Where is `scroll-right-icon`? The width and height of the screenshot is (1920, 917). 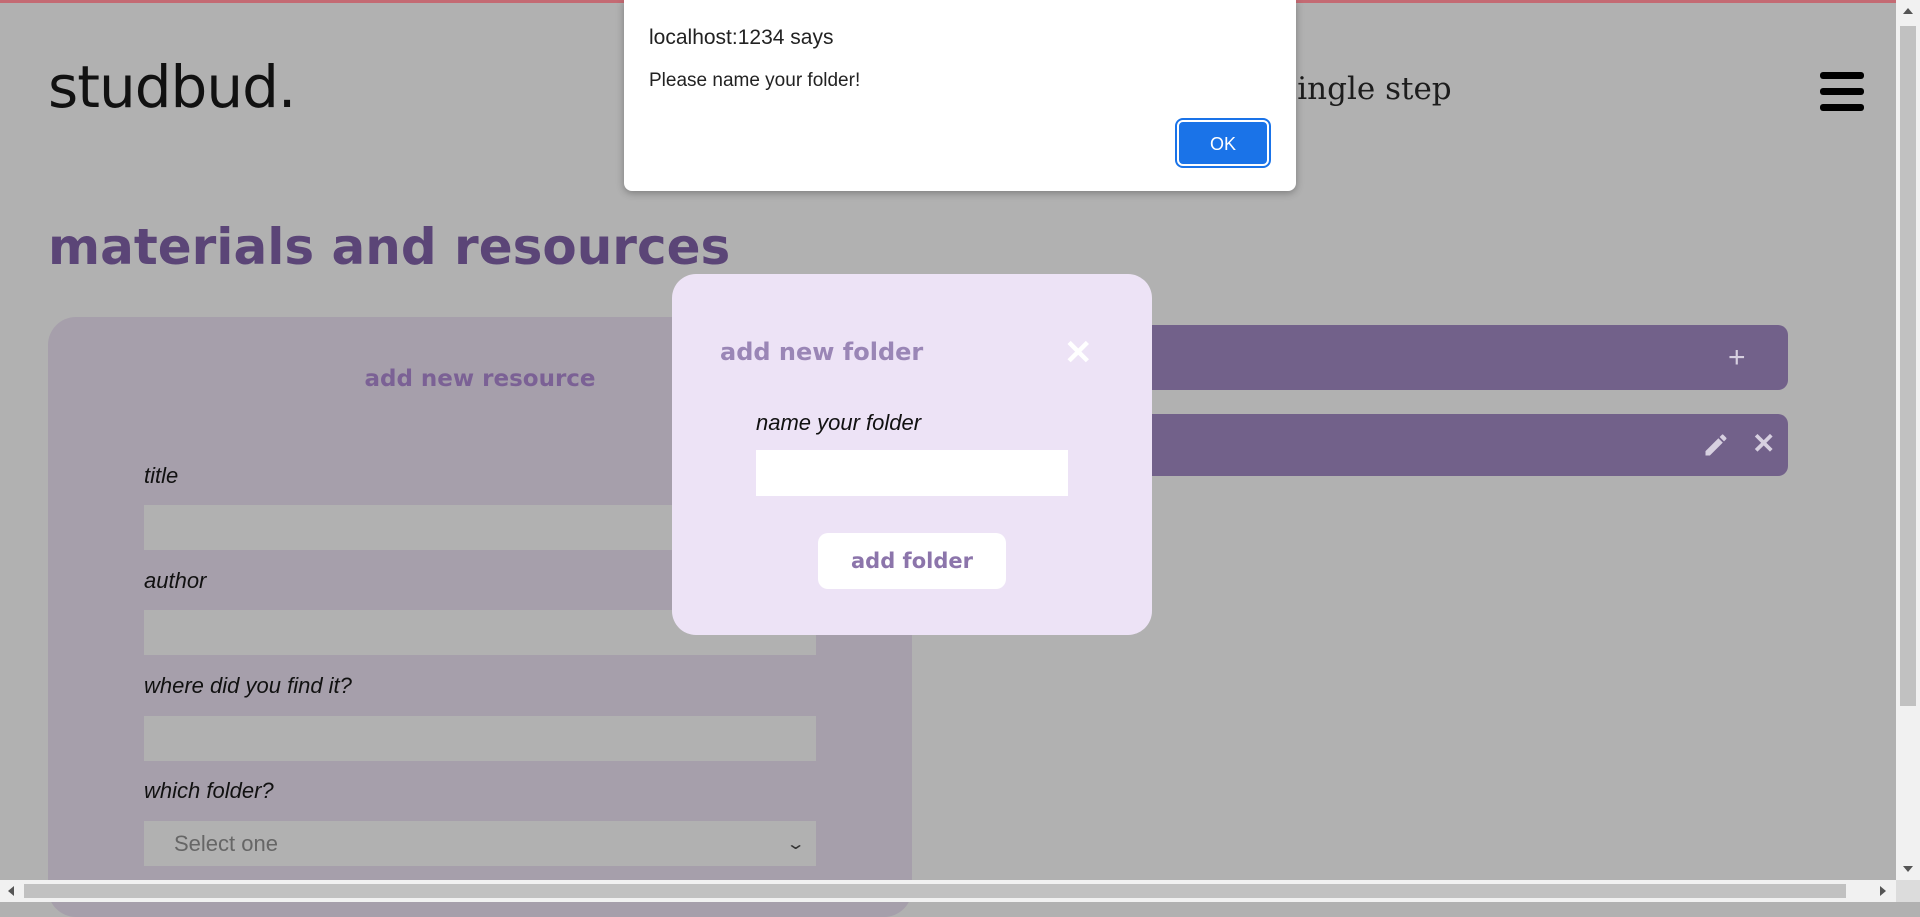 scroll-right-icon is located at coordinates (1883, 891).